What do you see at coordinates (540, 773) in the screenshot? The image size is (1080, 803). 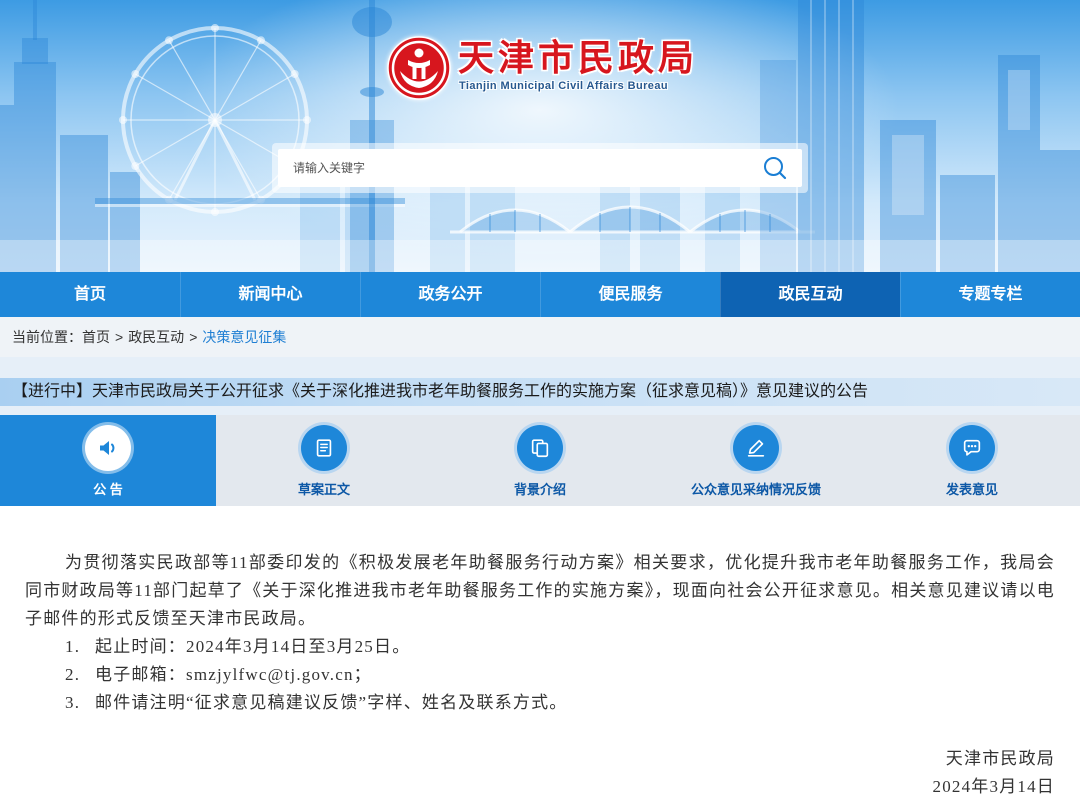 I see `signature-block: 天津市民政局 2024年3月14日` at bounding box center [540, 773].